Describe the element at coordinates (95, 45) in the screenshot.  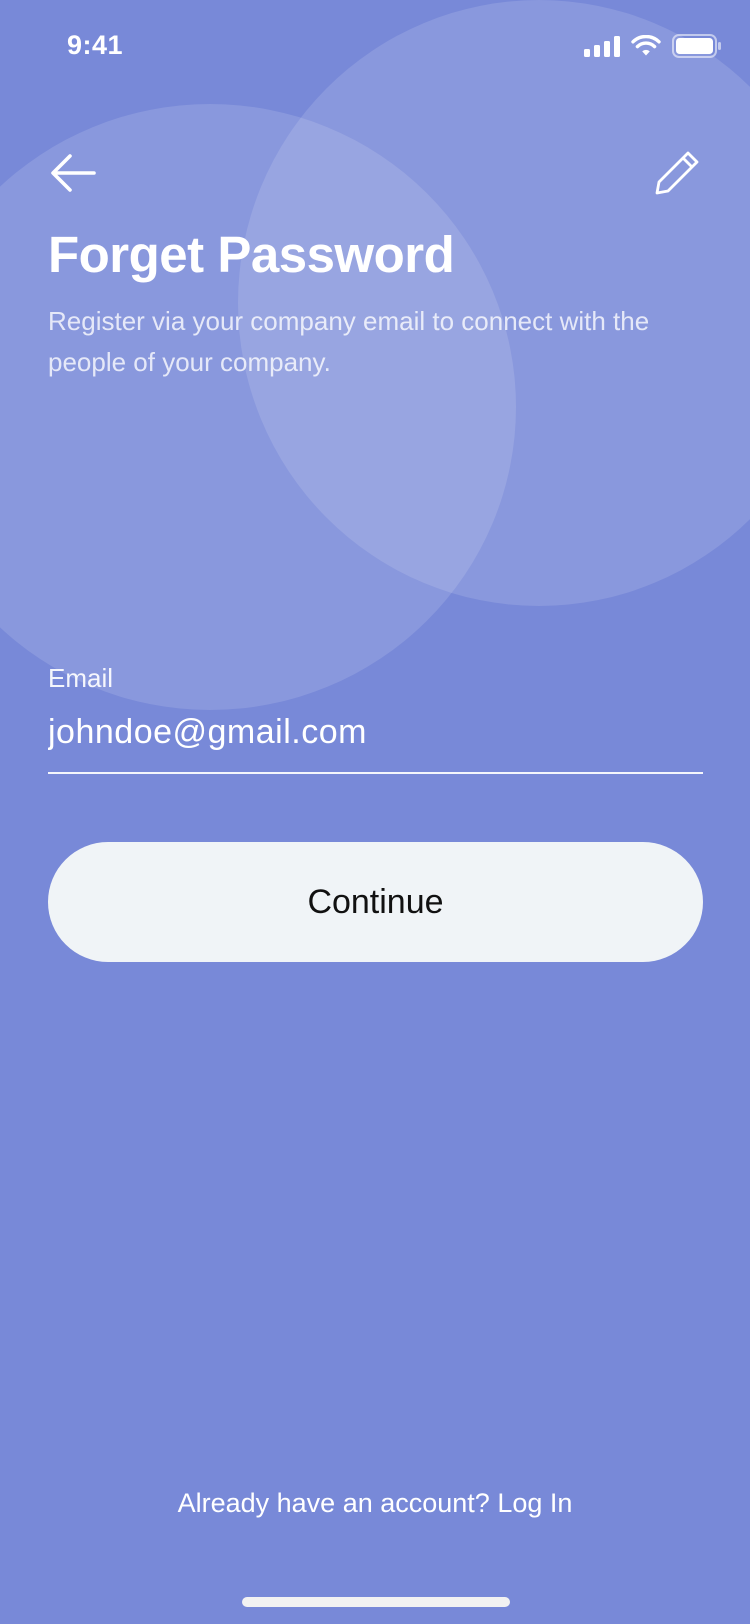
I see `status-time: 9:41` at that location.